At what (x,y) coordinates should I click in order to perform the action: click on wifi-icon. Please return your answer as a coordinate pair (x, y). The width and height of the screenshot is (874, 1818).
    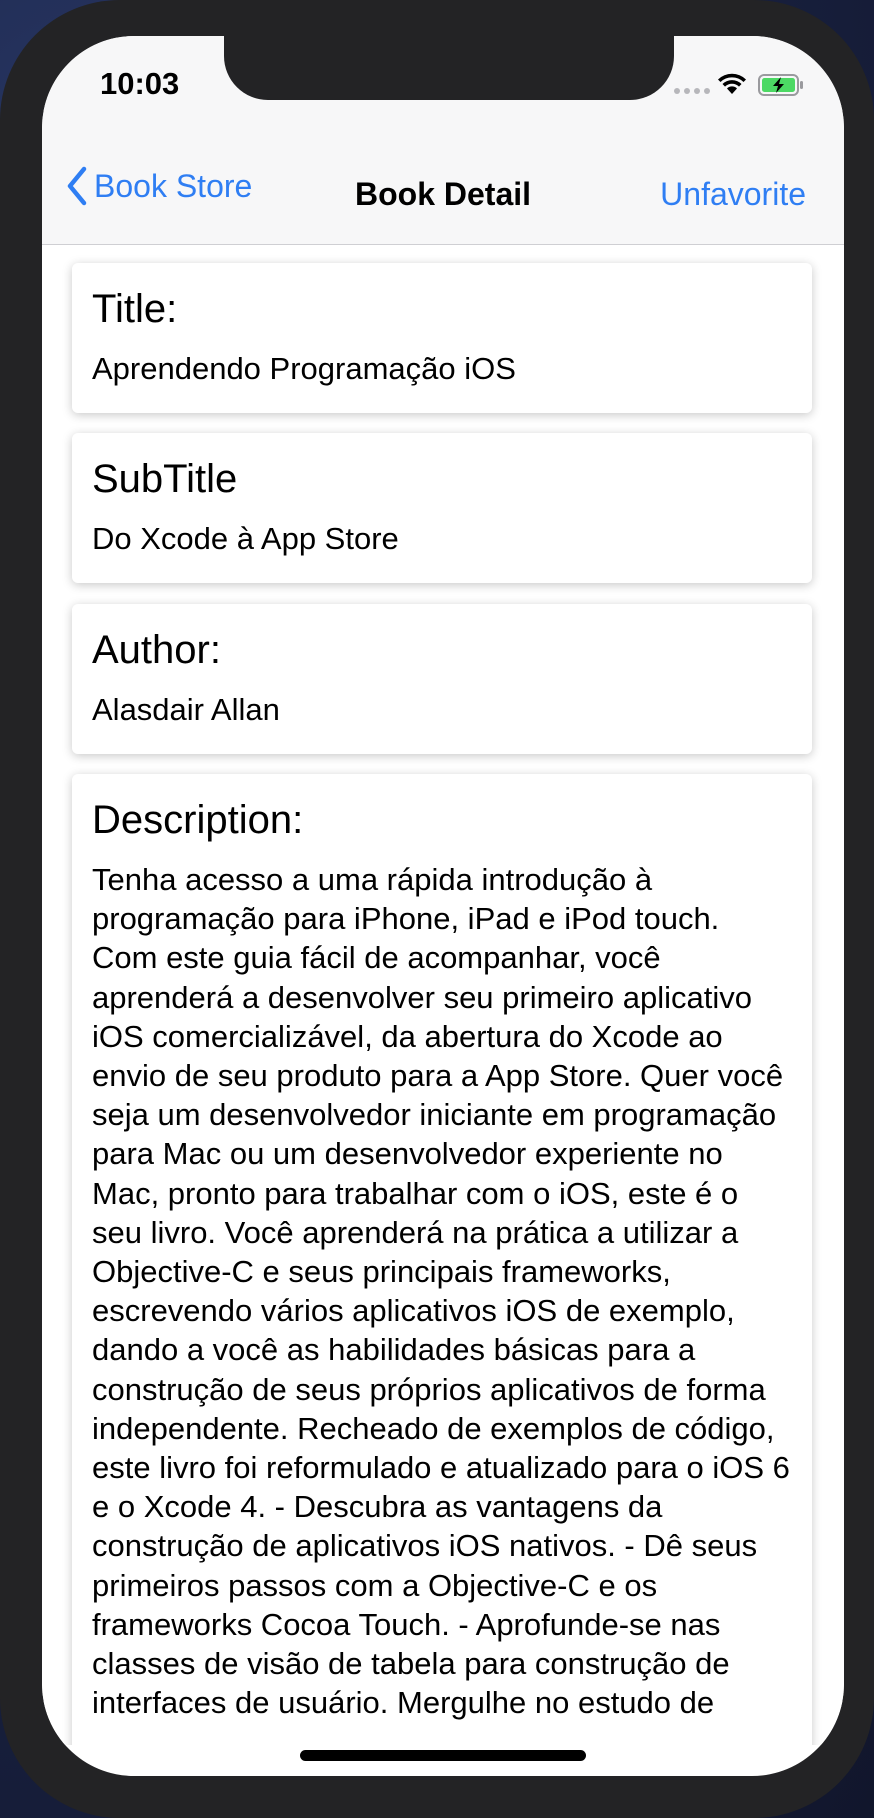
    Looking at the image, I should click on (732, 86).